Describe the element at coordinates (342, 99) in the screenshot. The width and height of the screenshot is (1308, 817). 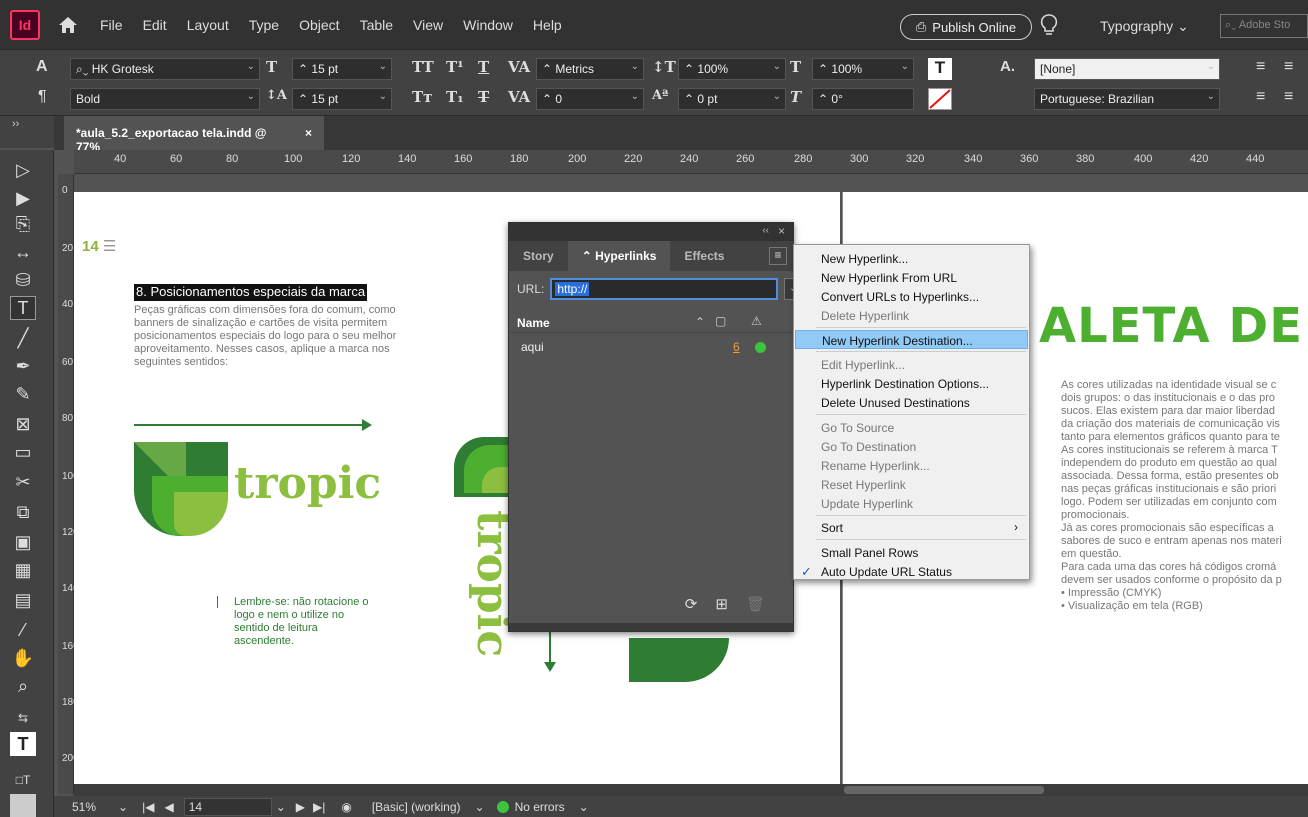
I see `leading-field: ⌃ 15 pt ⌄` at that location.